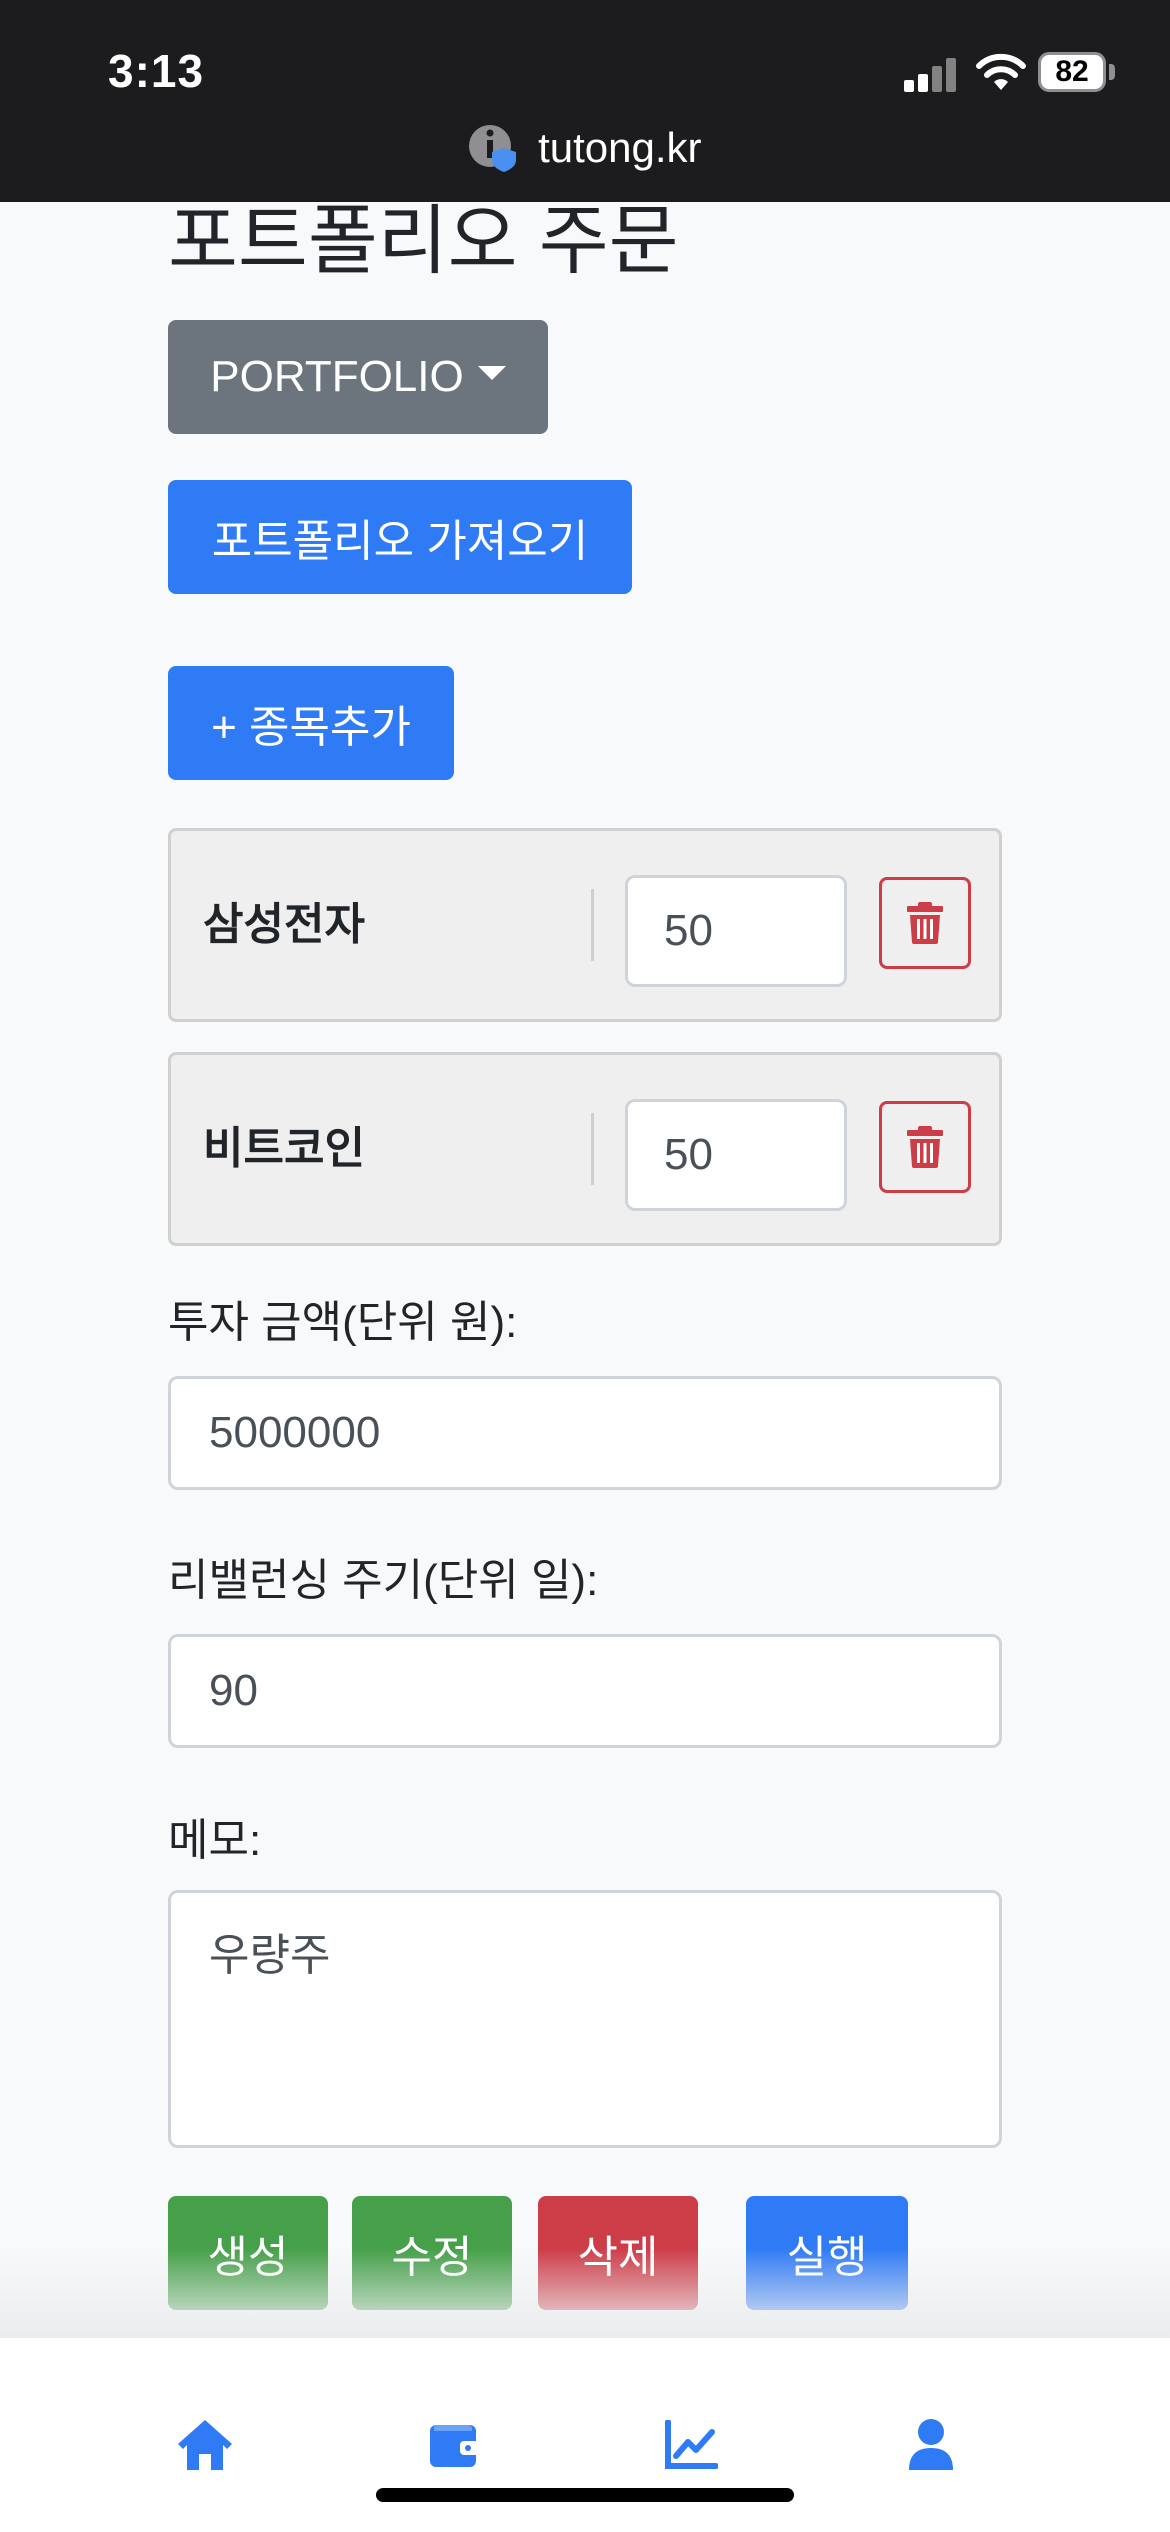 The height and width of the screenshot is (2532, 1170). I want to click on page-title: 포트폴리오 주문, so click(423, 243).